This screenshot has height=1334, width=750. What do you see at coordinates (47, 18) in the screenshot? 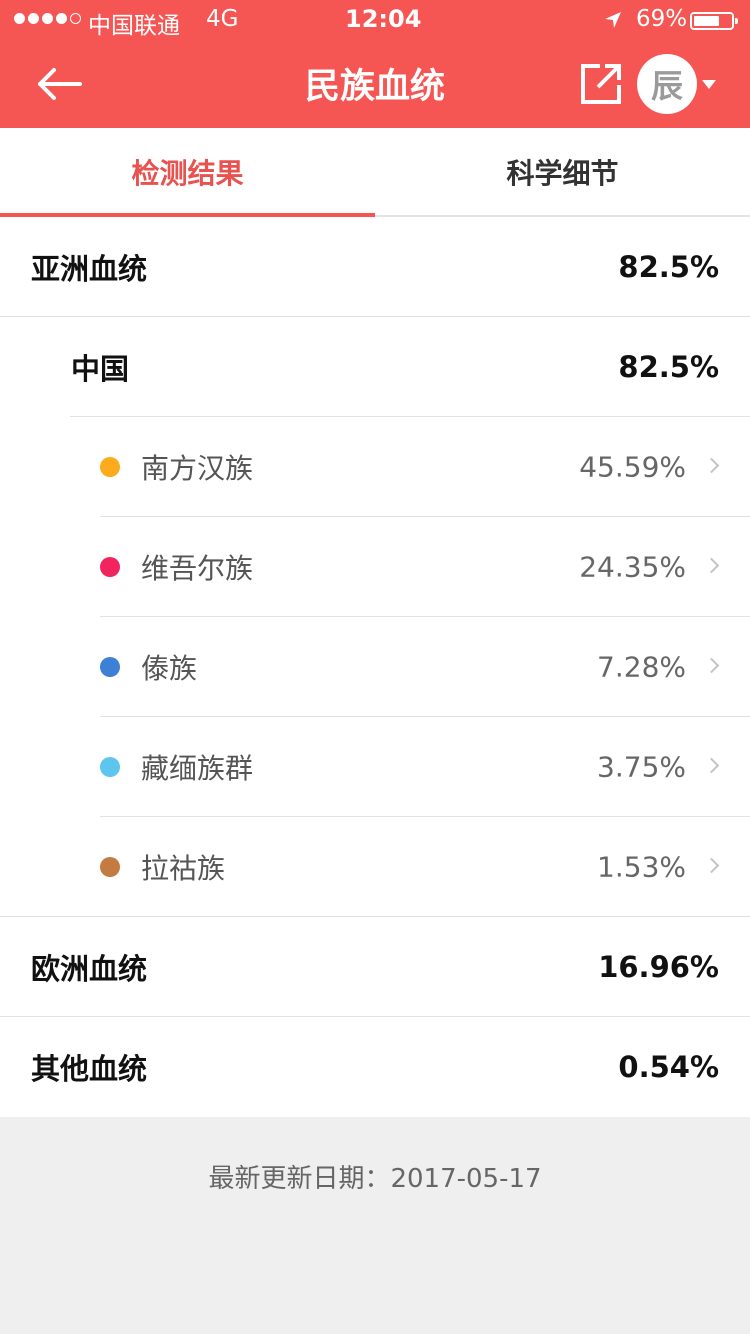
I see `signal-strength-icon` at bounding box center [47, 18].